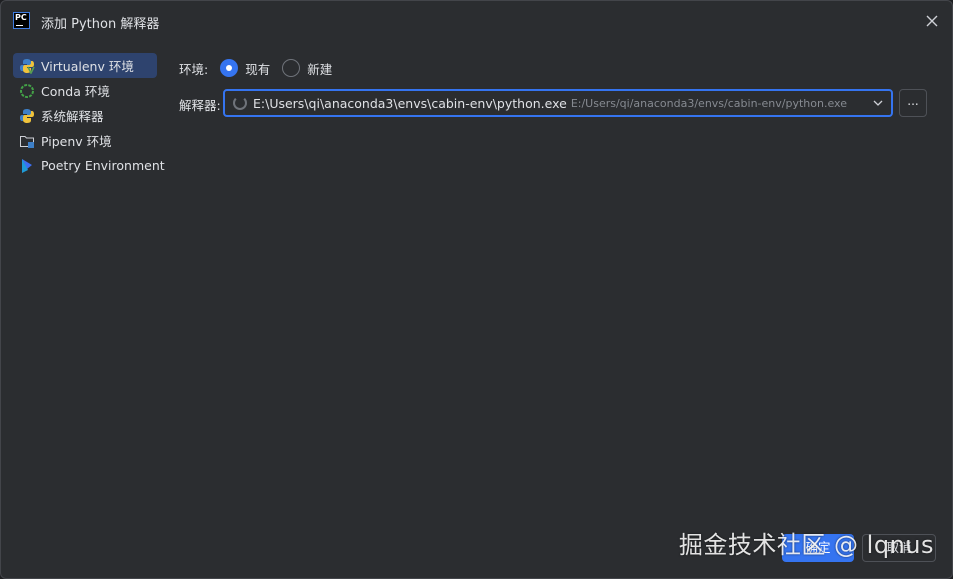 The height and width of the screenshot is (579, 953). I want to click on sidebar-item-poetry: Poetry Environment, so click(89, 165).